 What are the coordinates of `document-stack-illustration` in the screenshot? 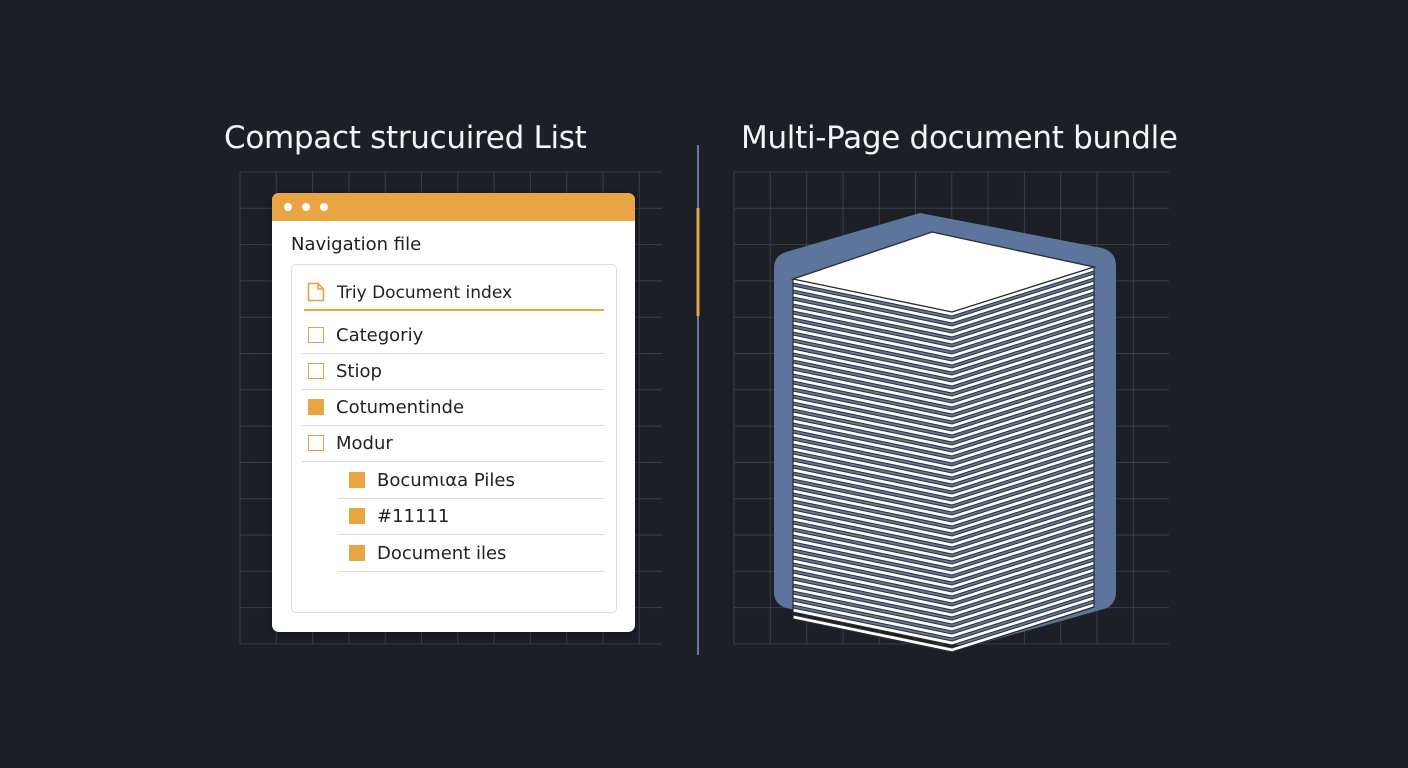 It's located at (945, 433).